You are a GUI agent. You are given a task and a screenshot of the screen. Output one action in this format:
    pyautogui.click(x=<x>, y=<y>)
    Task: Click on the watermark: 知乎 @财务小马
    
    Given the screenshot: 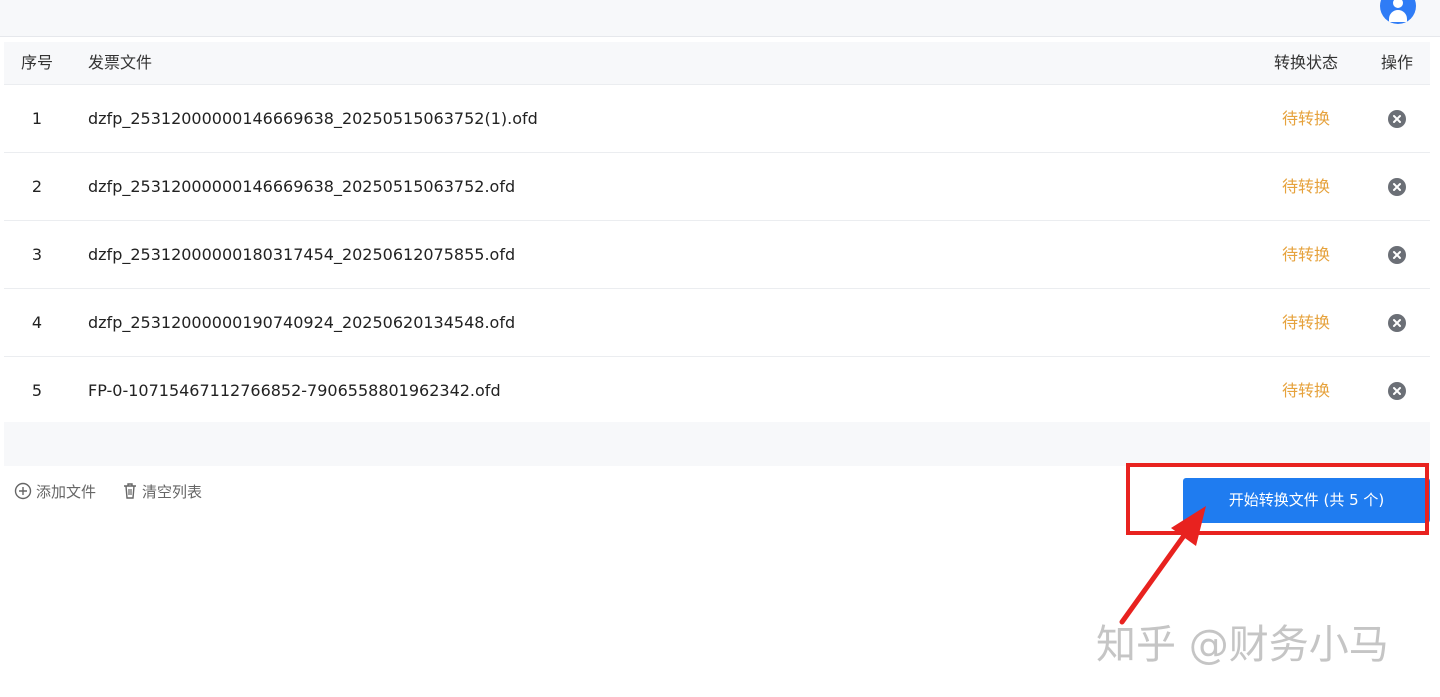 What is the action you would take?
    pyautogui.click(x=1242, y=645)
    